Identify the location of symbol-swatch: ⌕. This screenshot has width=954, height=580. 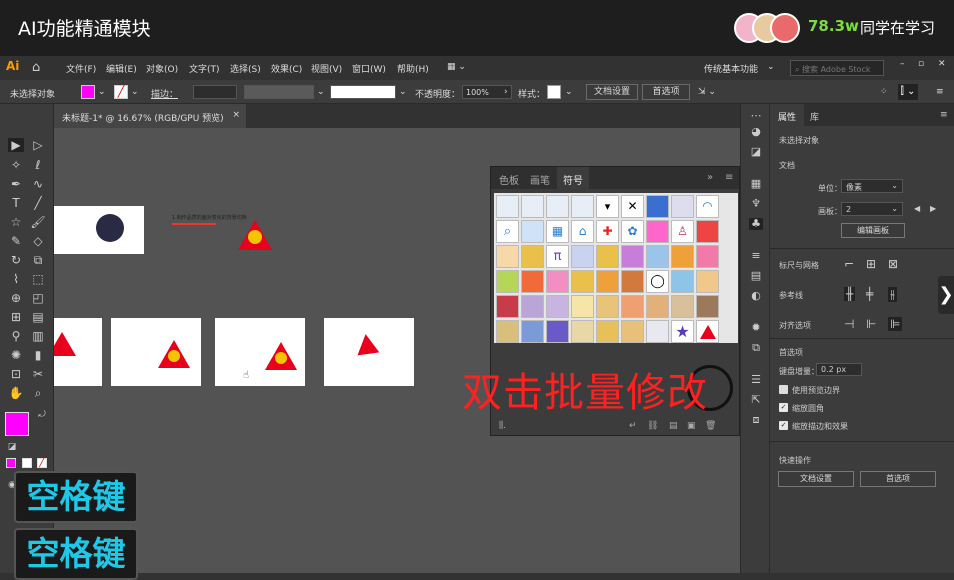
(507, 231).